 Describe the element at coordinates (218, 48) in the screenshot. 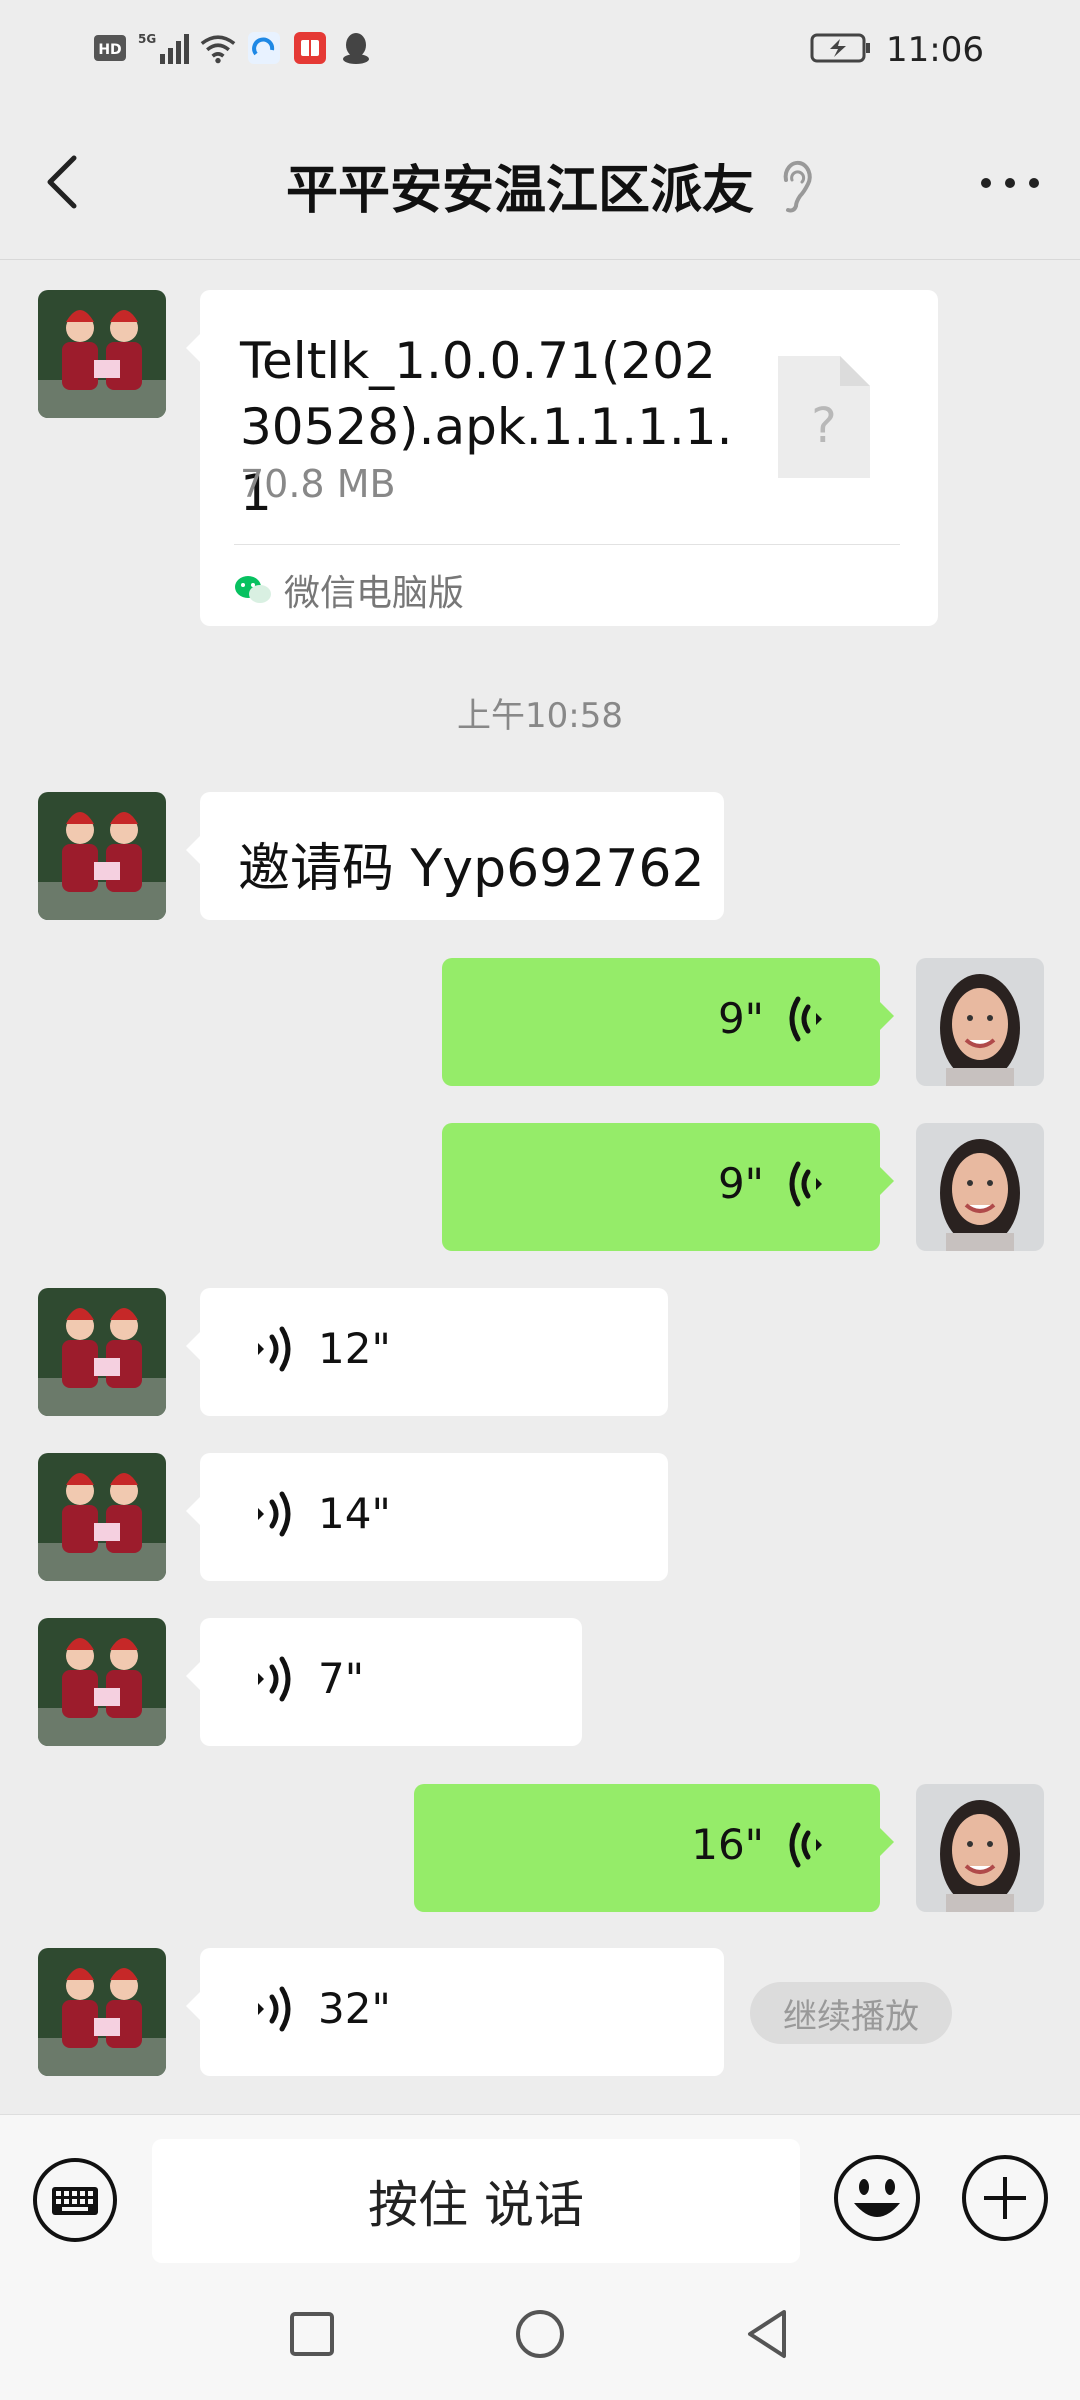

I see `wifi-icon` at that location.